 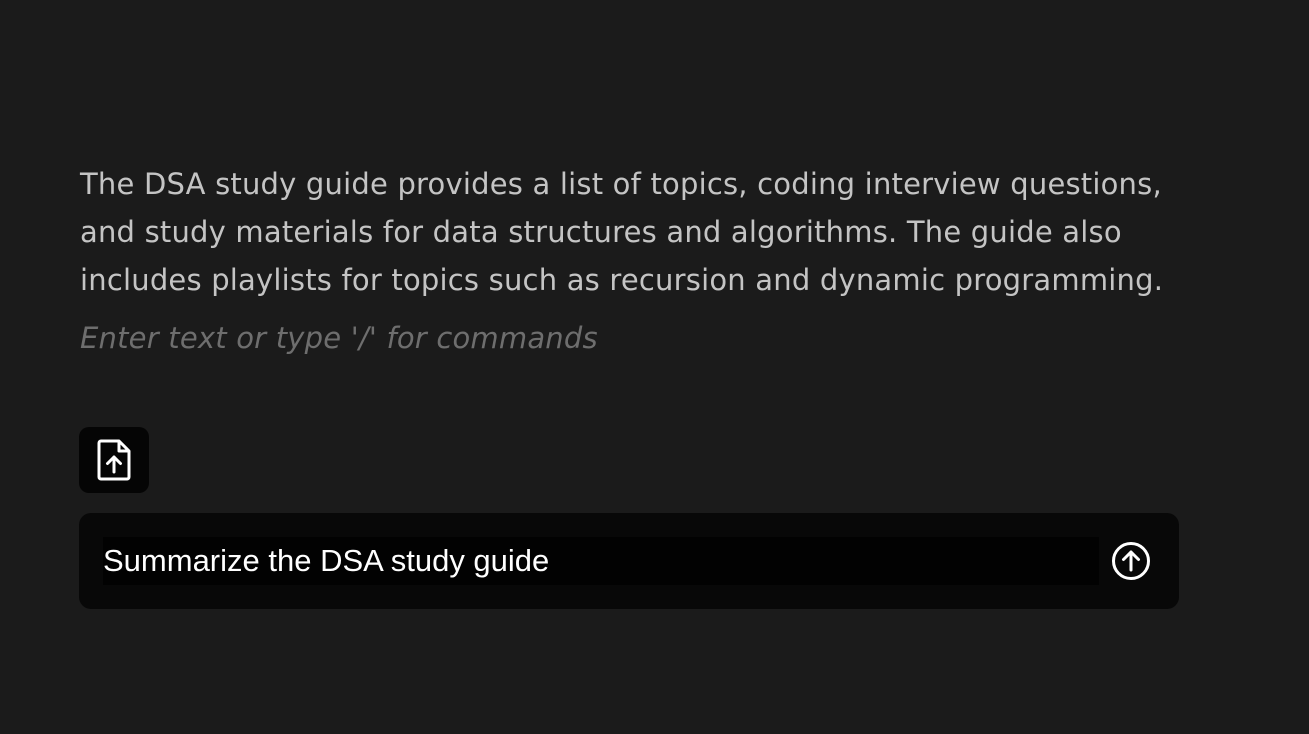 I want to click on editor-placeholder: Enter text or type '/' for commands, so click(x=339, y=338).